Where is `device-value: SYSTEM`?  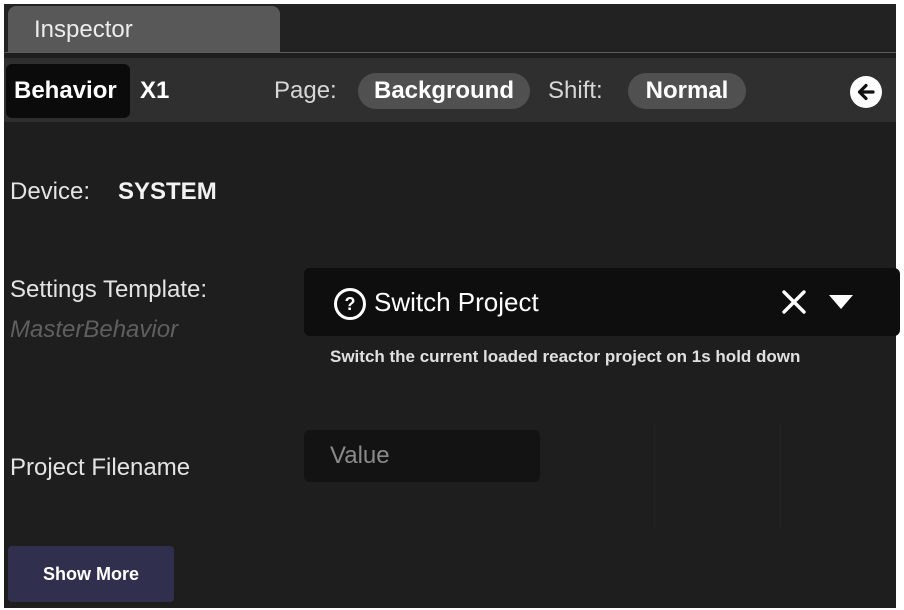 device-value: SYSTEM is located at coordinates (167, 191).